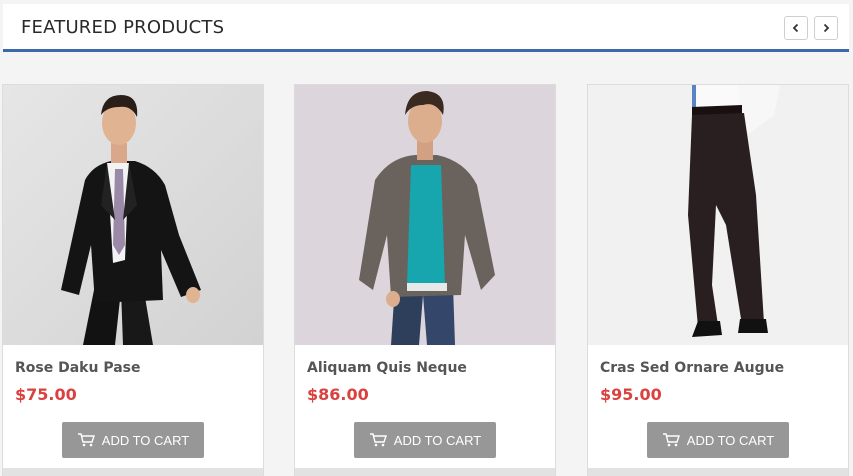 This screenshot has width=853, height=476. I want to click on product-name: Rose Daku Pase, so click(77, 368).